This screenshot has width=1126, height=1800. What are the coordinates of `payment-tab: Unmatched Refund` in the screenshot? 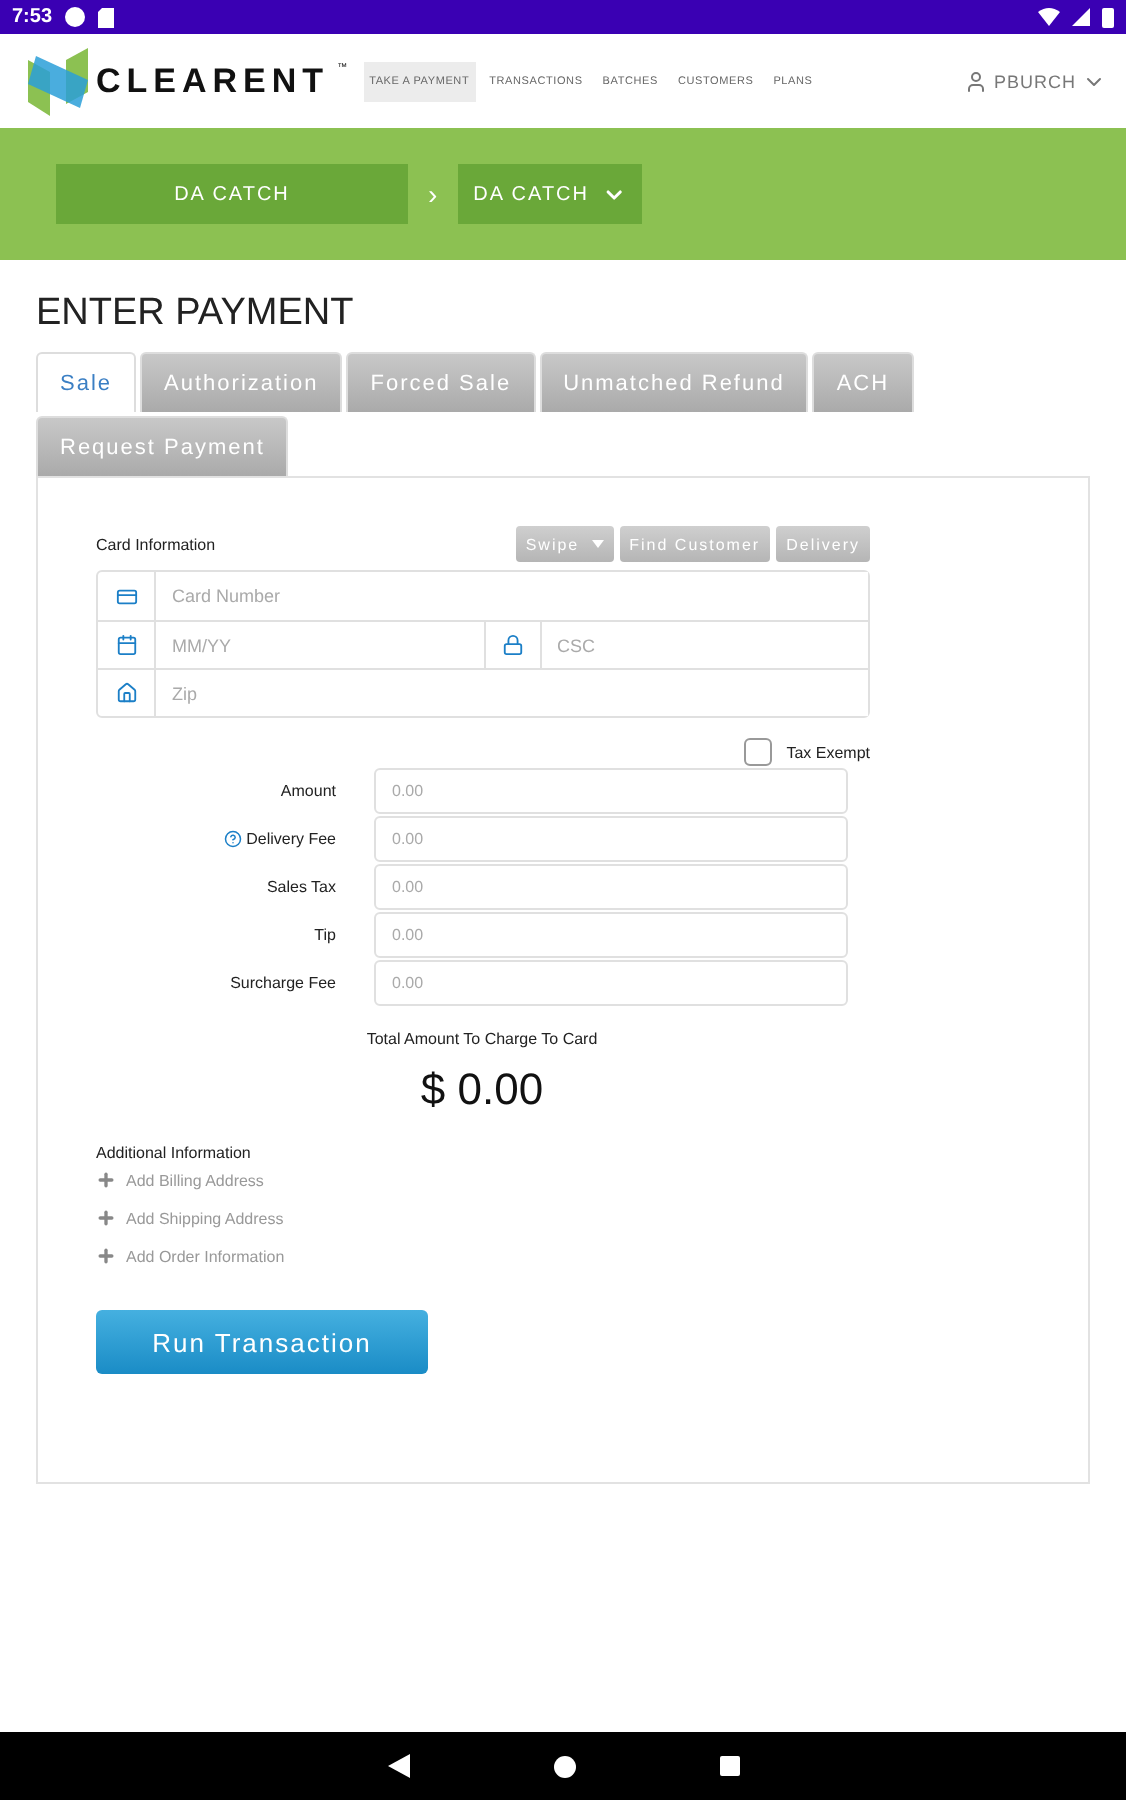 It's located at (674, 382).